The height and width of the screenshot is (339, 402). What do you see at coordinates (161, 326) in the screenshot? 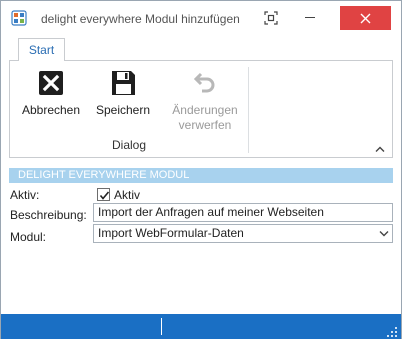
I see `status-bar-divider` at bounding box center [161, 326].